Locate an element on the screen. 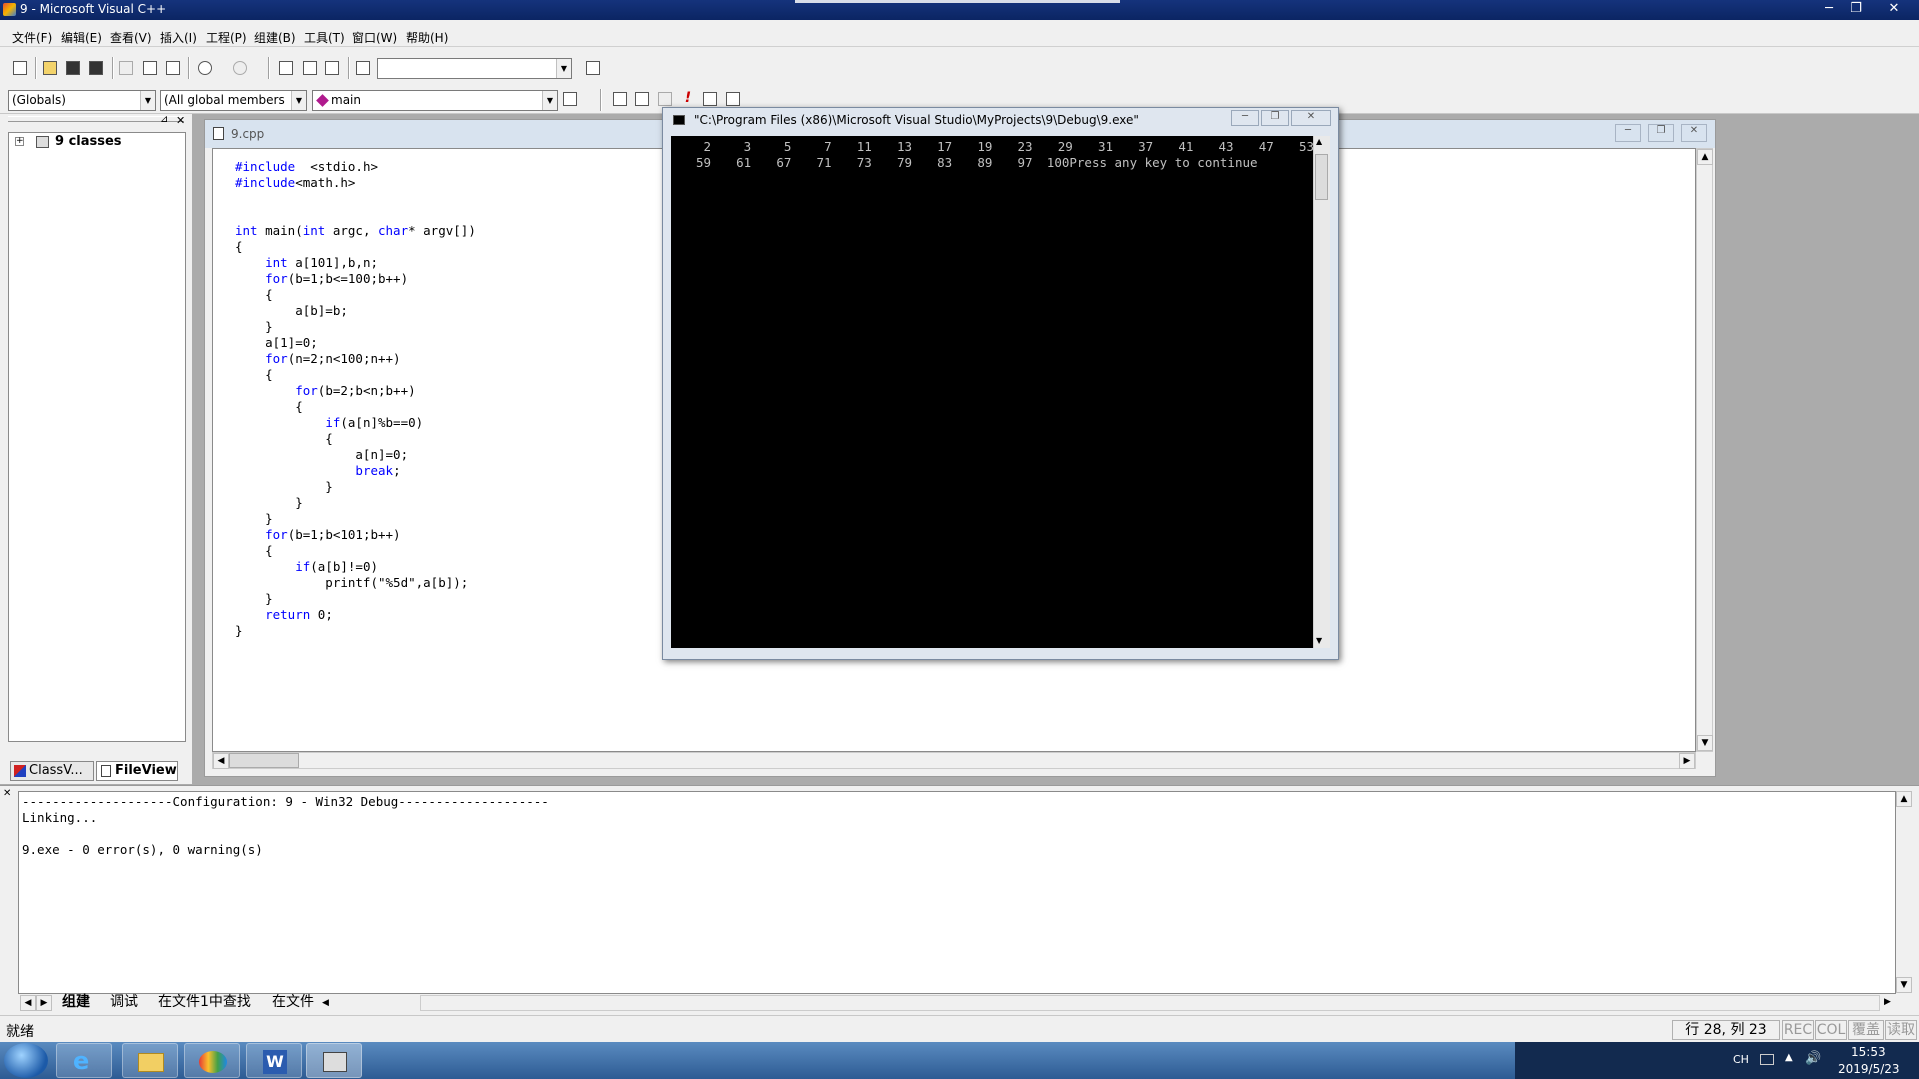 Image resolution: width=1919 pixels, height=1079 pixels. window-list-icon is located at coordinates (332, 68).